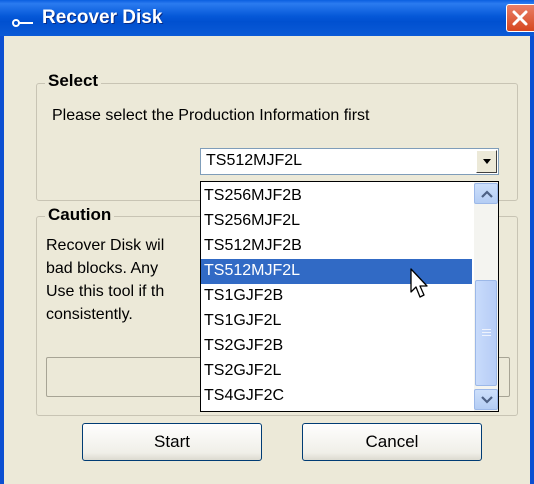 This screenshot has height=484, width=534. I want to click on scroll-thumb, so click(486, 333).